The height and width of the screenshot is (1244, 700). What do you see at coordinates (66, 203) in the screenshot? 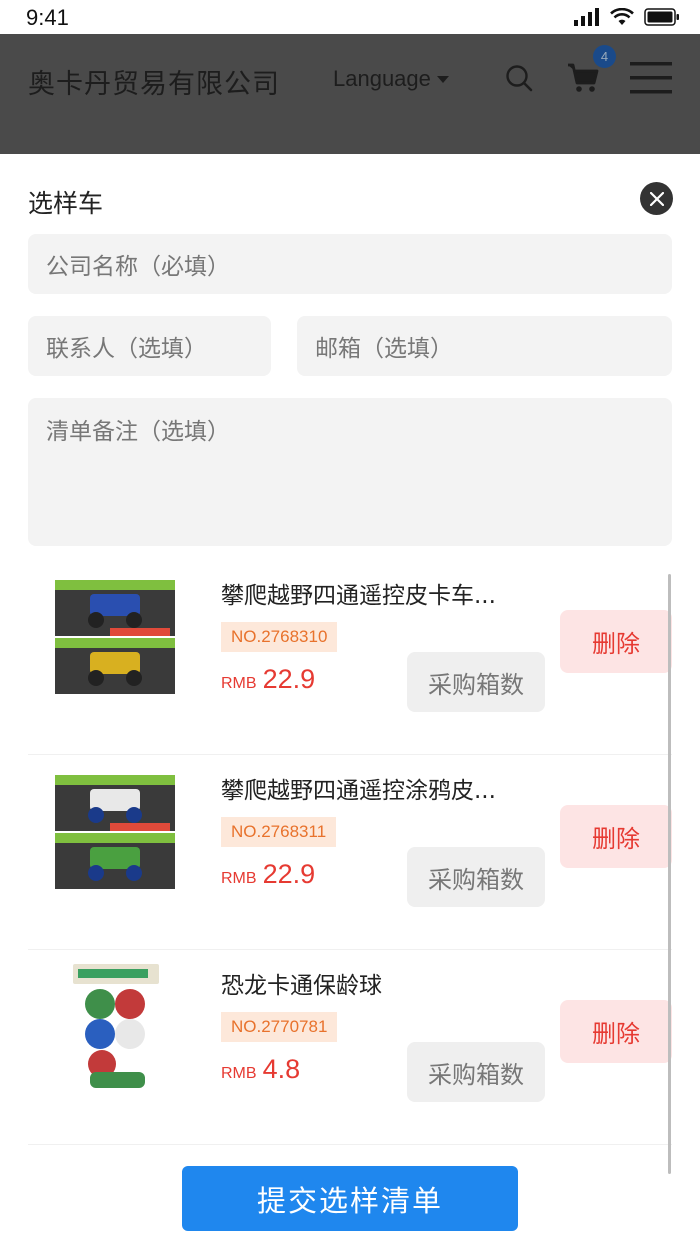
I see `sheet-title: 选样车` at bounding box center [66, 203].